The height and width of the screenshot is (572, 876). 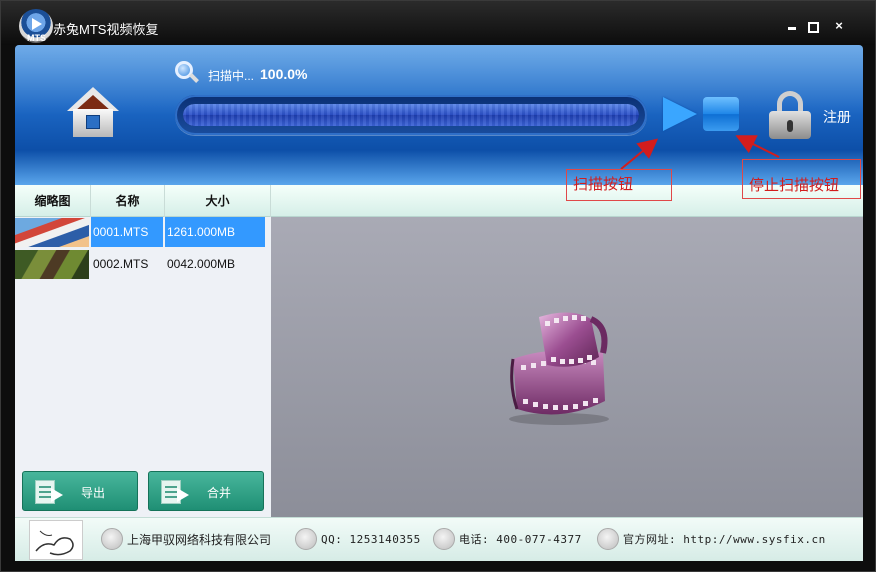 What do you see at coordinates (93, 115) in the screenshot?
I see `home-button` at bounding box center [93, 115].